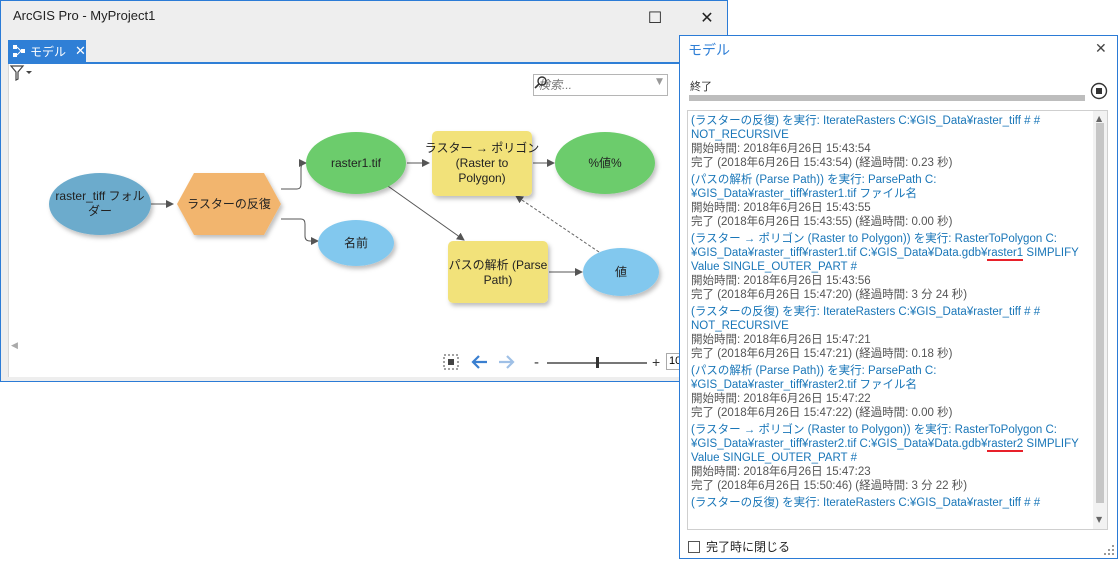 This screenshot has height=561, width=1120. I want to click on window-title: ArcGIS Pro - MyProject1, so click(84, 15).